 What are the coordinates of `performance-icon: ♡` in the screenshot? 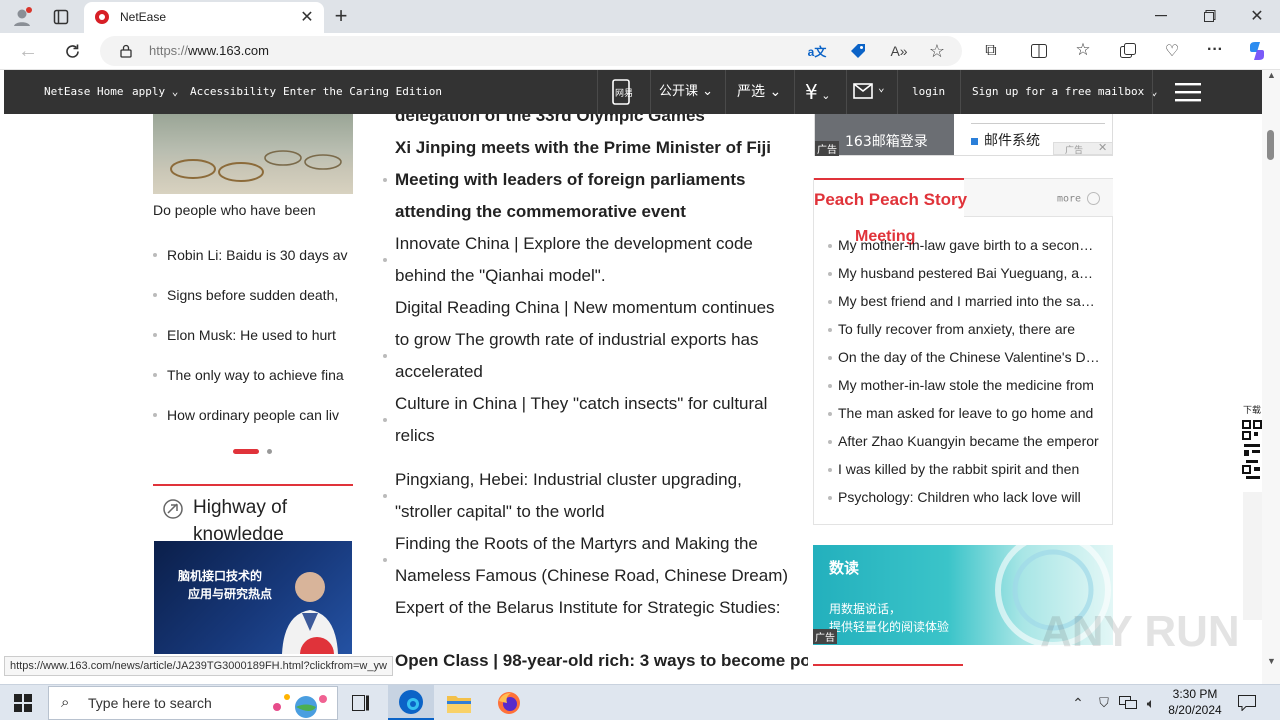 It's located at (1172, 51).